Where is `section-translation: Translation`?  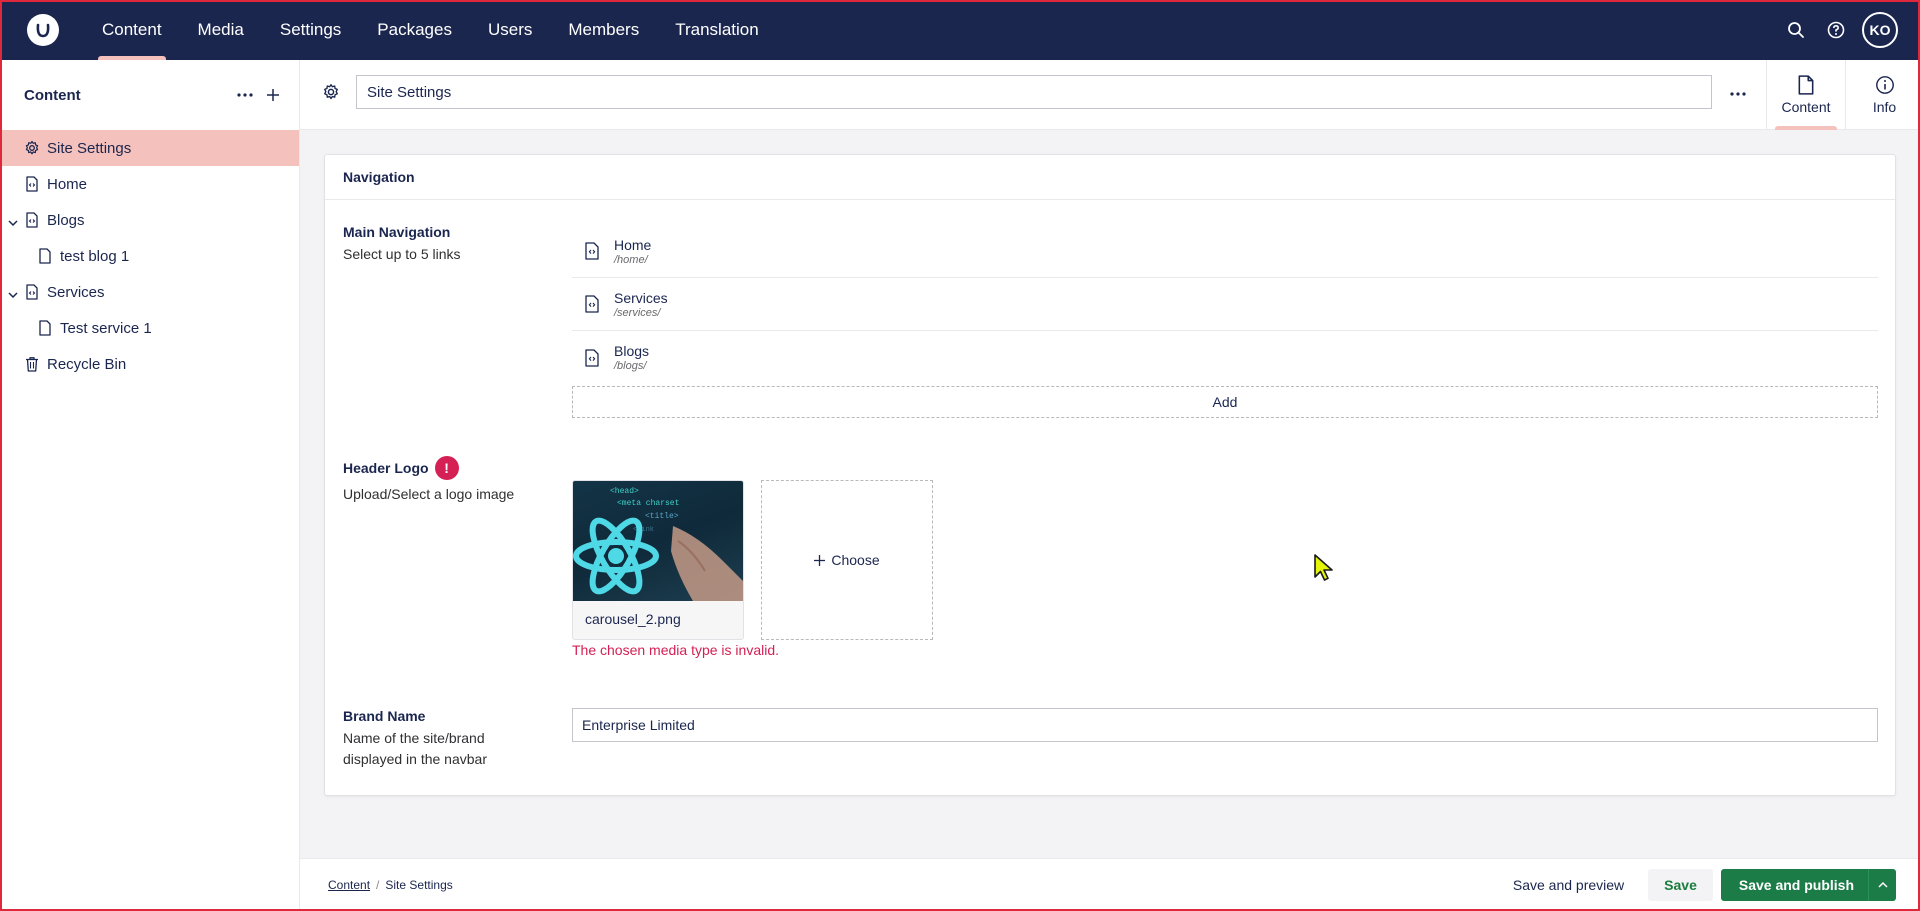 section-translation: Translation is located at coordinates (716, 30).